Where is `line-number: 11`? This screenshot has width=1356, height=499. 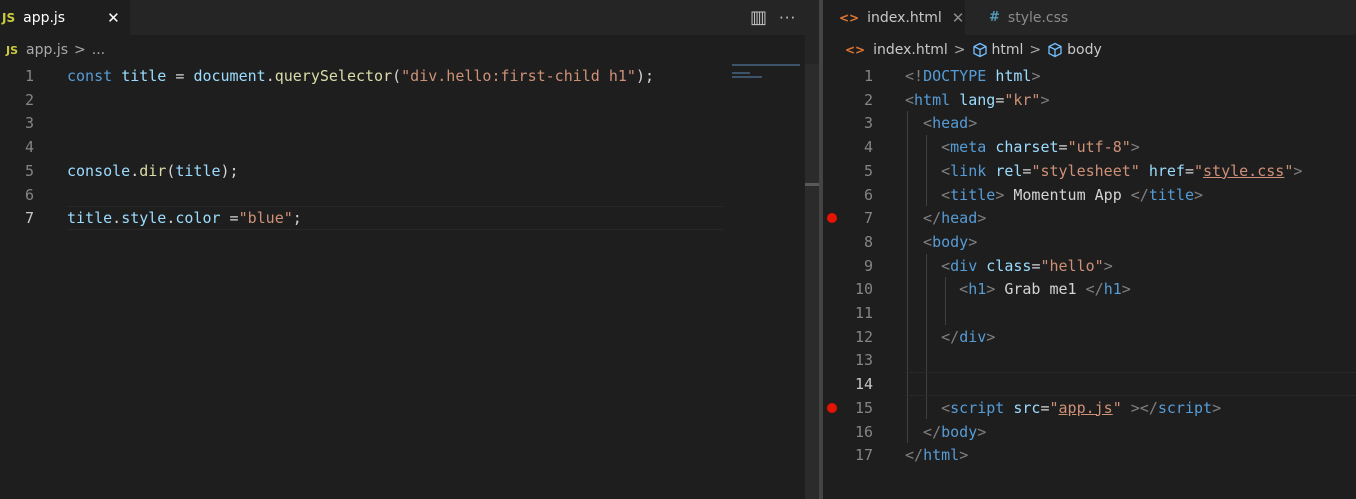 line-number: 11 is located at coordinates (863, 313).